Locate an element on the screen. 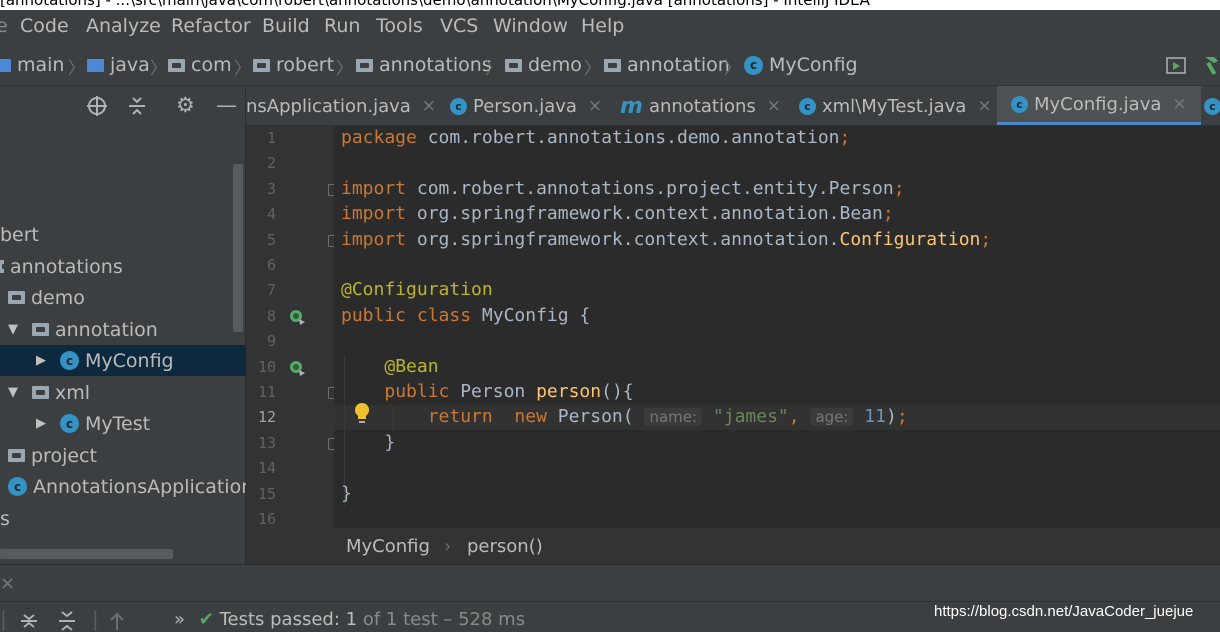  build-hammer-icon is located at coordinates (1211, 64).